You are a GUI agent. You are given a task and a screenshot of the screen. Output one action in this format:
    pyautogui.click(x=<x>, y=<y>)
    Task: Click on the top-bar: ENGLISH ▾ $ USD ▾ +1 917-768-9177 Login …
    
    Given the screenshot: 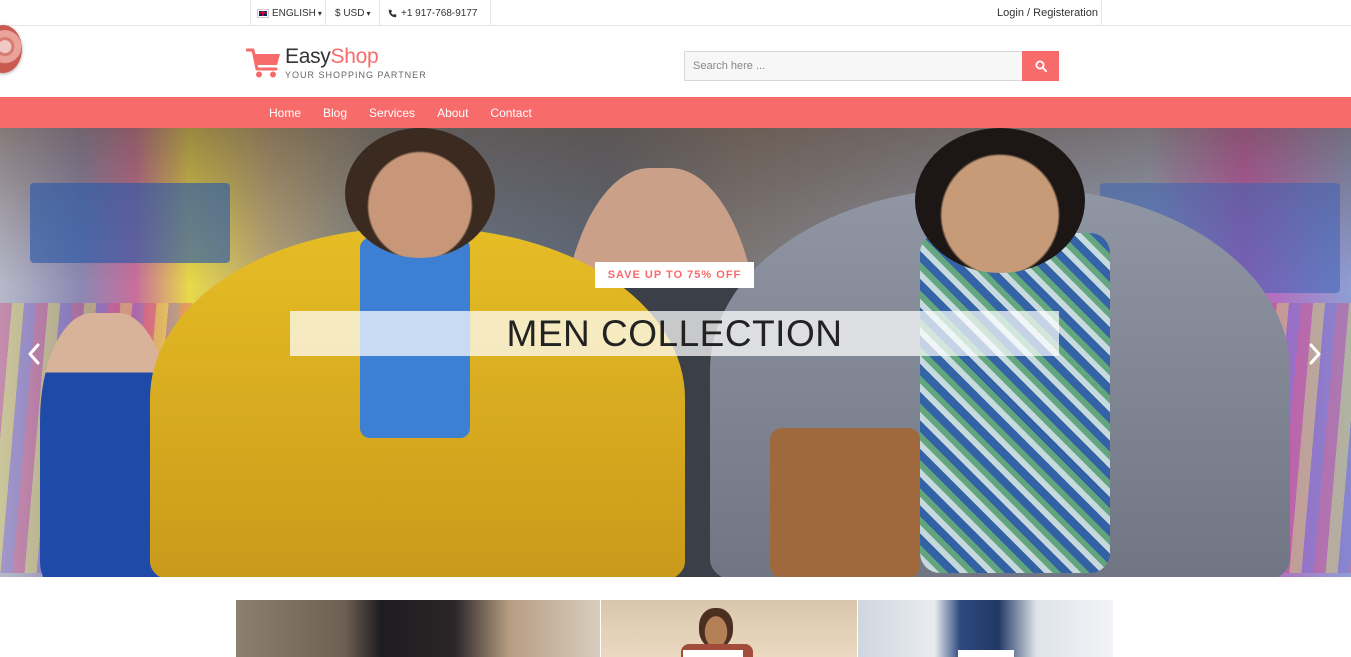 What is the action you would take?
    pyautogui.click(x=675, y=13)
    